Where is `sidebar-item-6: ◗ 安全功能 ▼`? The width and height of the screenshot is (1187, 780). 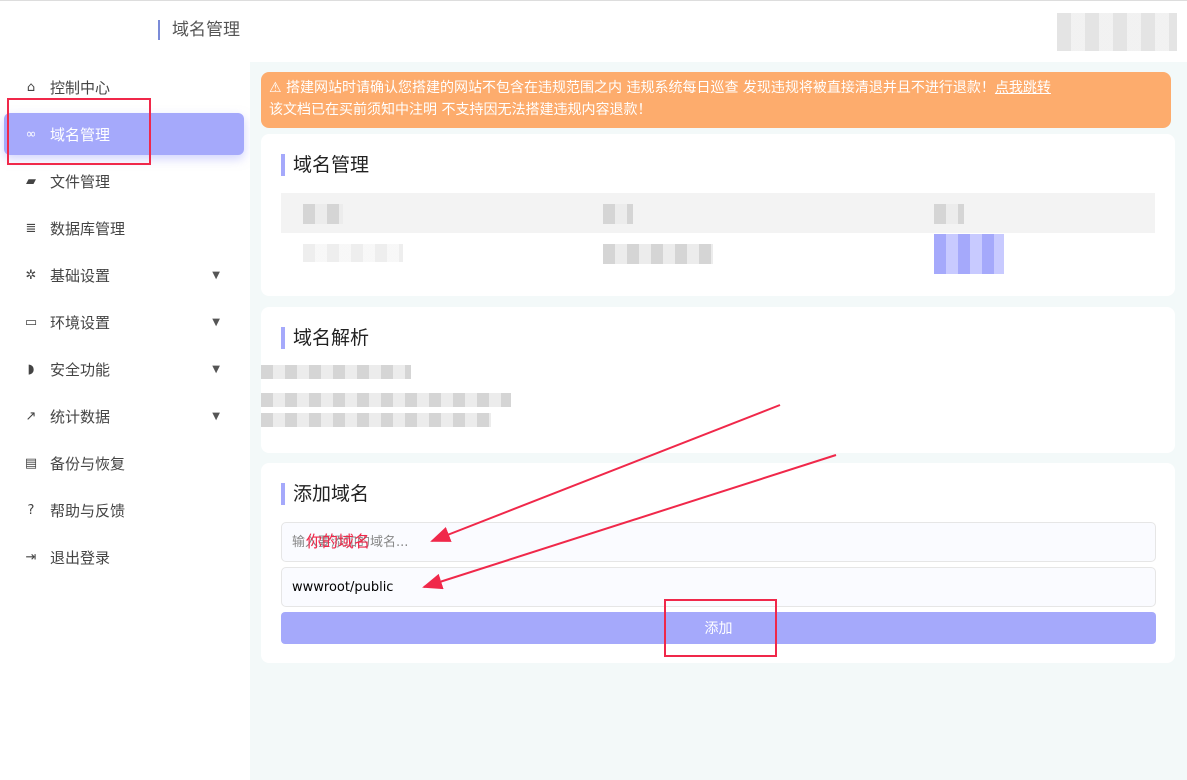 sidebar-item-6: ◗ 安全功能 ▼ is located at coordinates (124, 369).